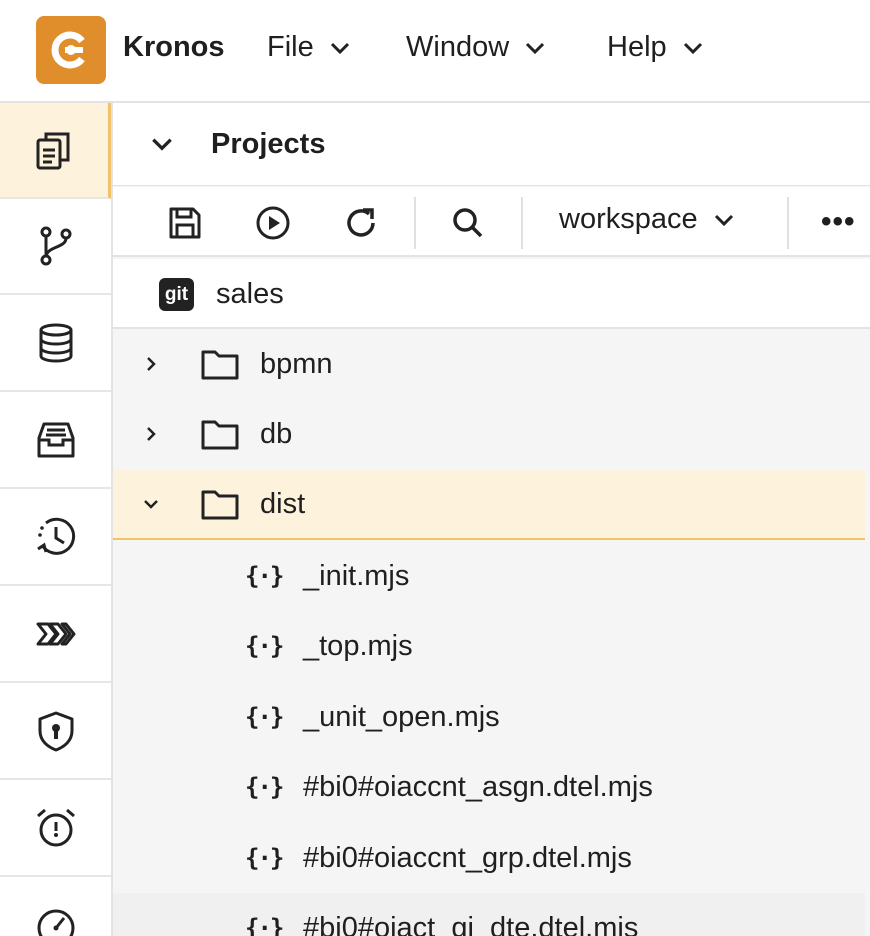  I want to click on menu-window-label: Window, so click(458, 47).